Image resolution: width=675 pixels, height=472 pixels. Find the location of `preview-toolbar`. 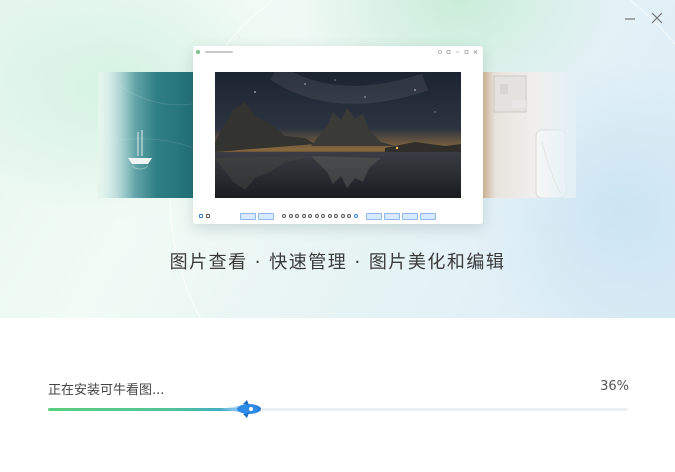

preview-toolbar is located at coordinates (338, 216).